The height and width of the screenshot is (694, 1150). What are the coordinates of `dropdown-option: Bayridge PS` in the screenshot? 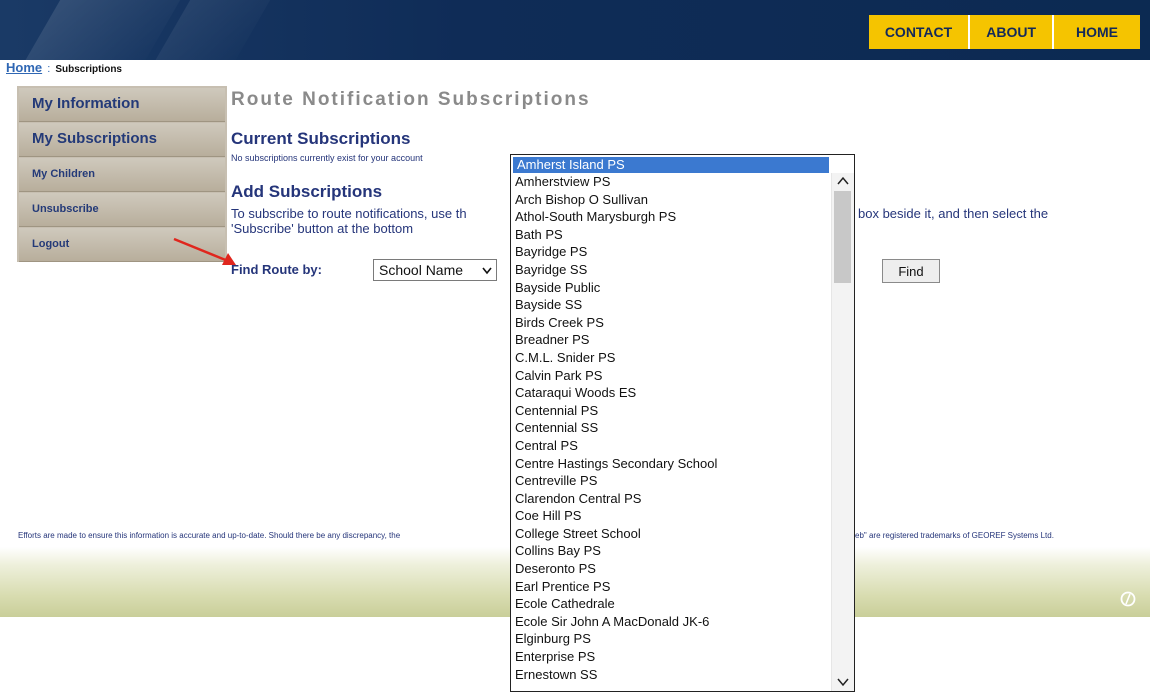 It's located at (671, 252).